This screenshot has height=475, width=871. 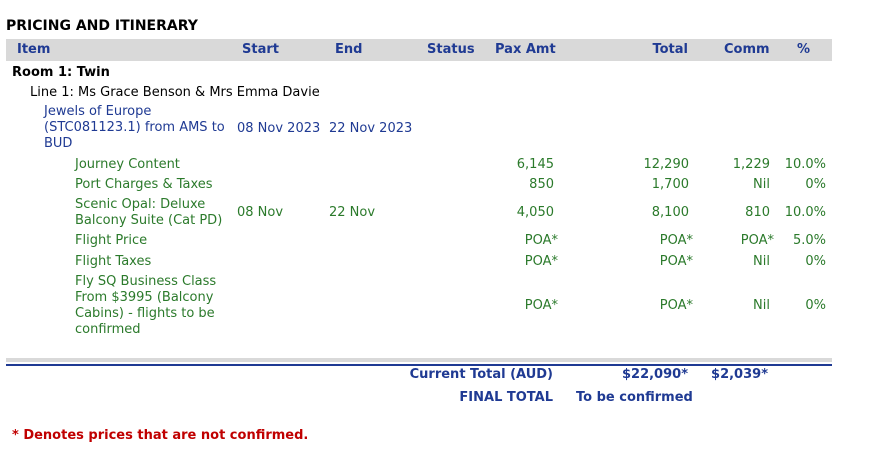 What do you see at coordinates (506, 397) in the screenshot?
I see `final-total-label: FINAL TOTAL` at bounding box center [506, 397].